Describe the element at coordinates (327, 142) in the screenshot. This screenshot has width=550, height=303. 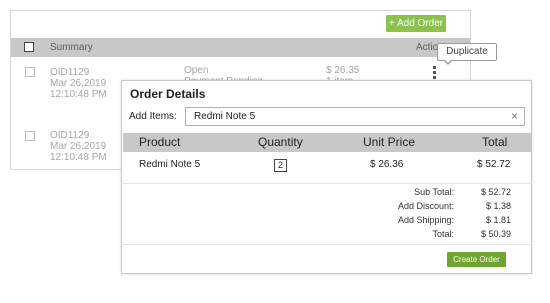
I see `items-table-header: Product Quantity Unit Price Total` at that location.